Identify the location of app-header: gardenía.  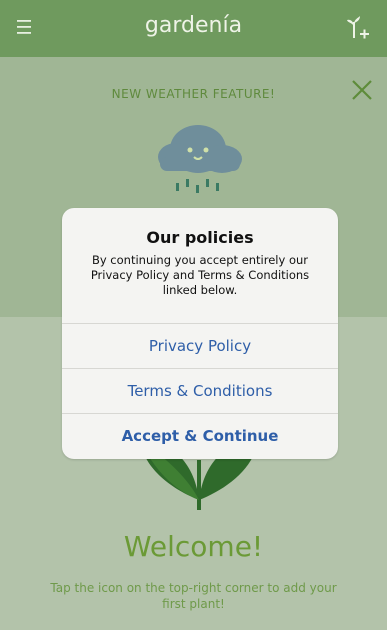
(193, 28).